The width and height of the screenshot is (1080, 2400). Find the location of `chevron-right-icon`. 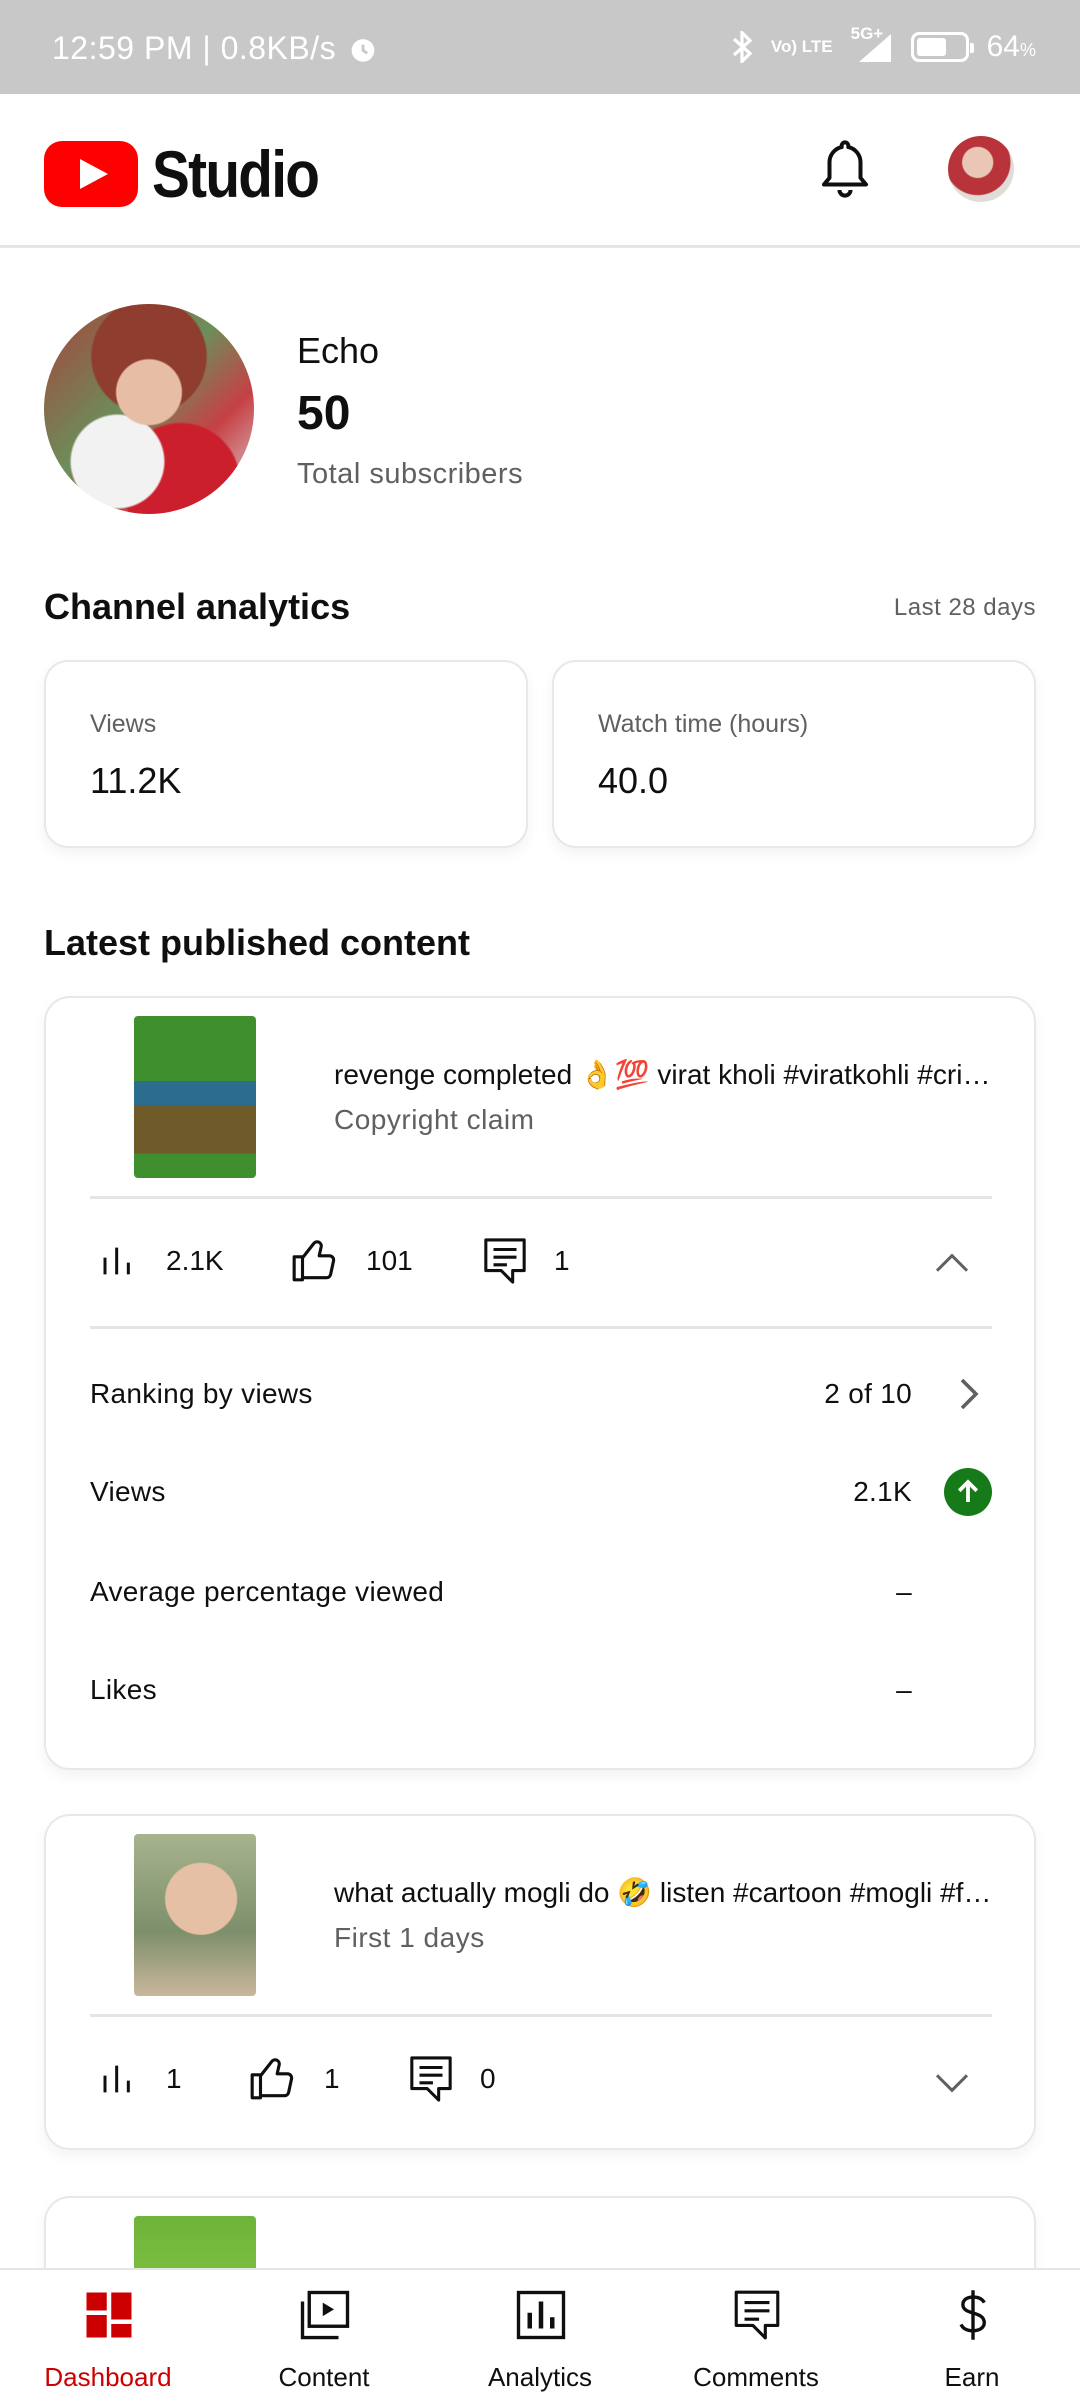

chevron-right-icon is located at coordinates (968, 1394).